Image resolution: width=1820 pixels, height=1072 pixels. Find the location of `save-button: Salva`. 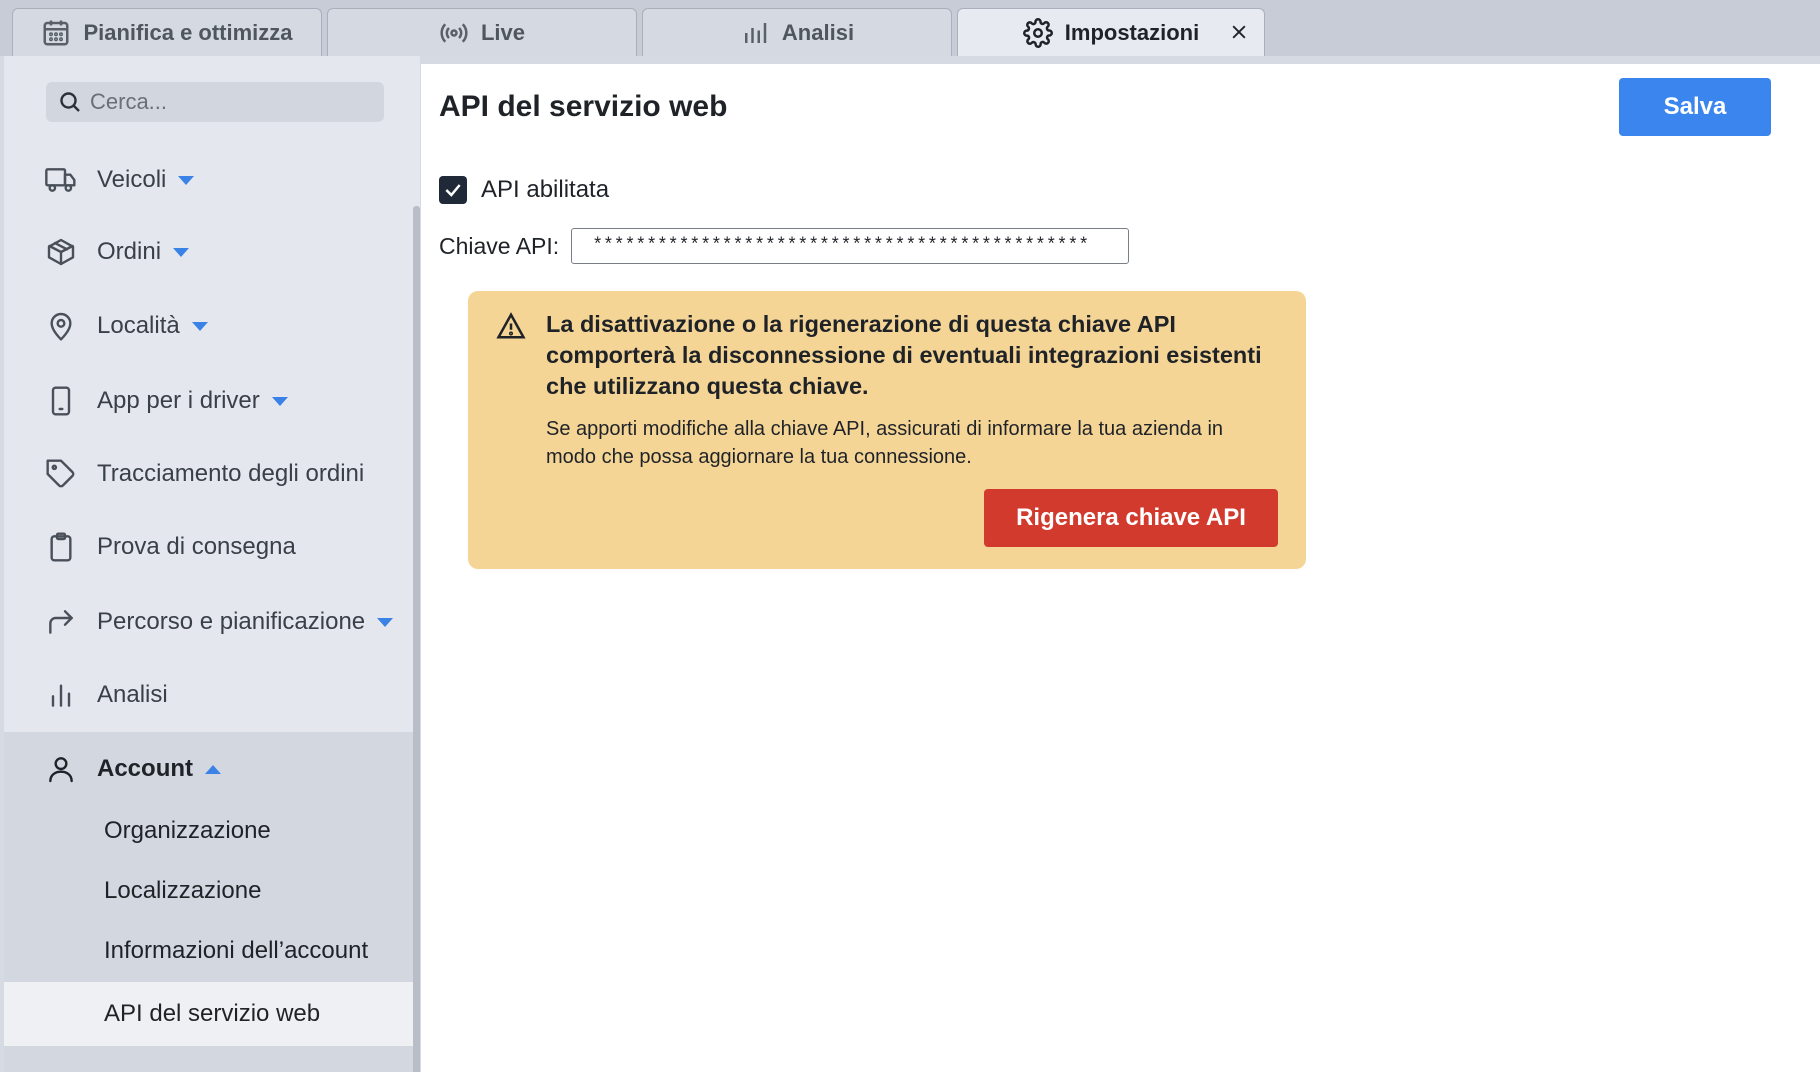

save-button: Salva is located at coordinates (1695, 107).